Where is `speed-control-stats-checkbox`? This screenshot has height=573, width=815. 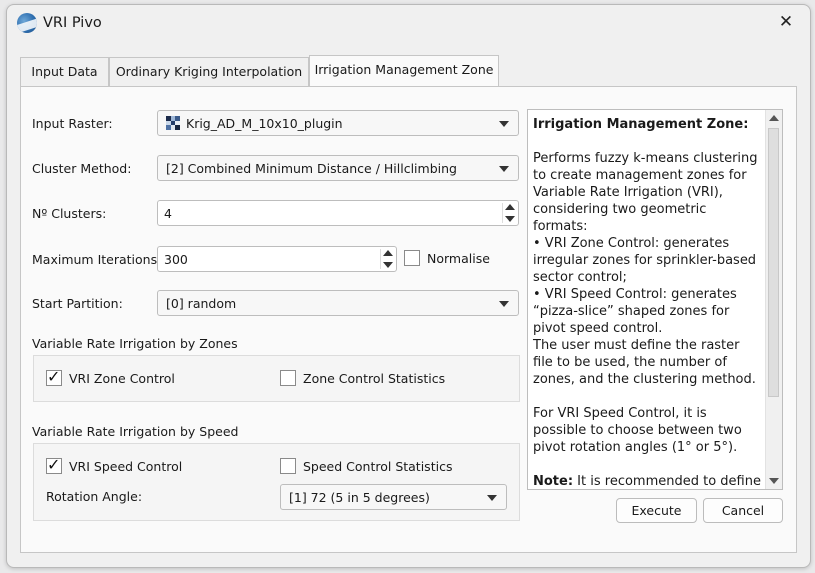
speed-control-stats-checkbox is located at coordinates (288, 466).